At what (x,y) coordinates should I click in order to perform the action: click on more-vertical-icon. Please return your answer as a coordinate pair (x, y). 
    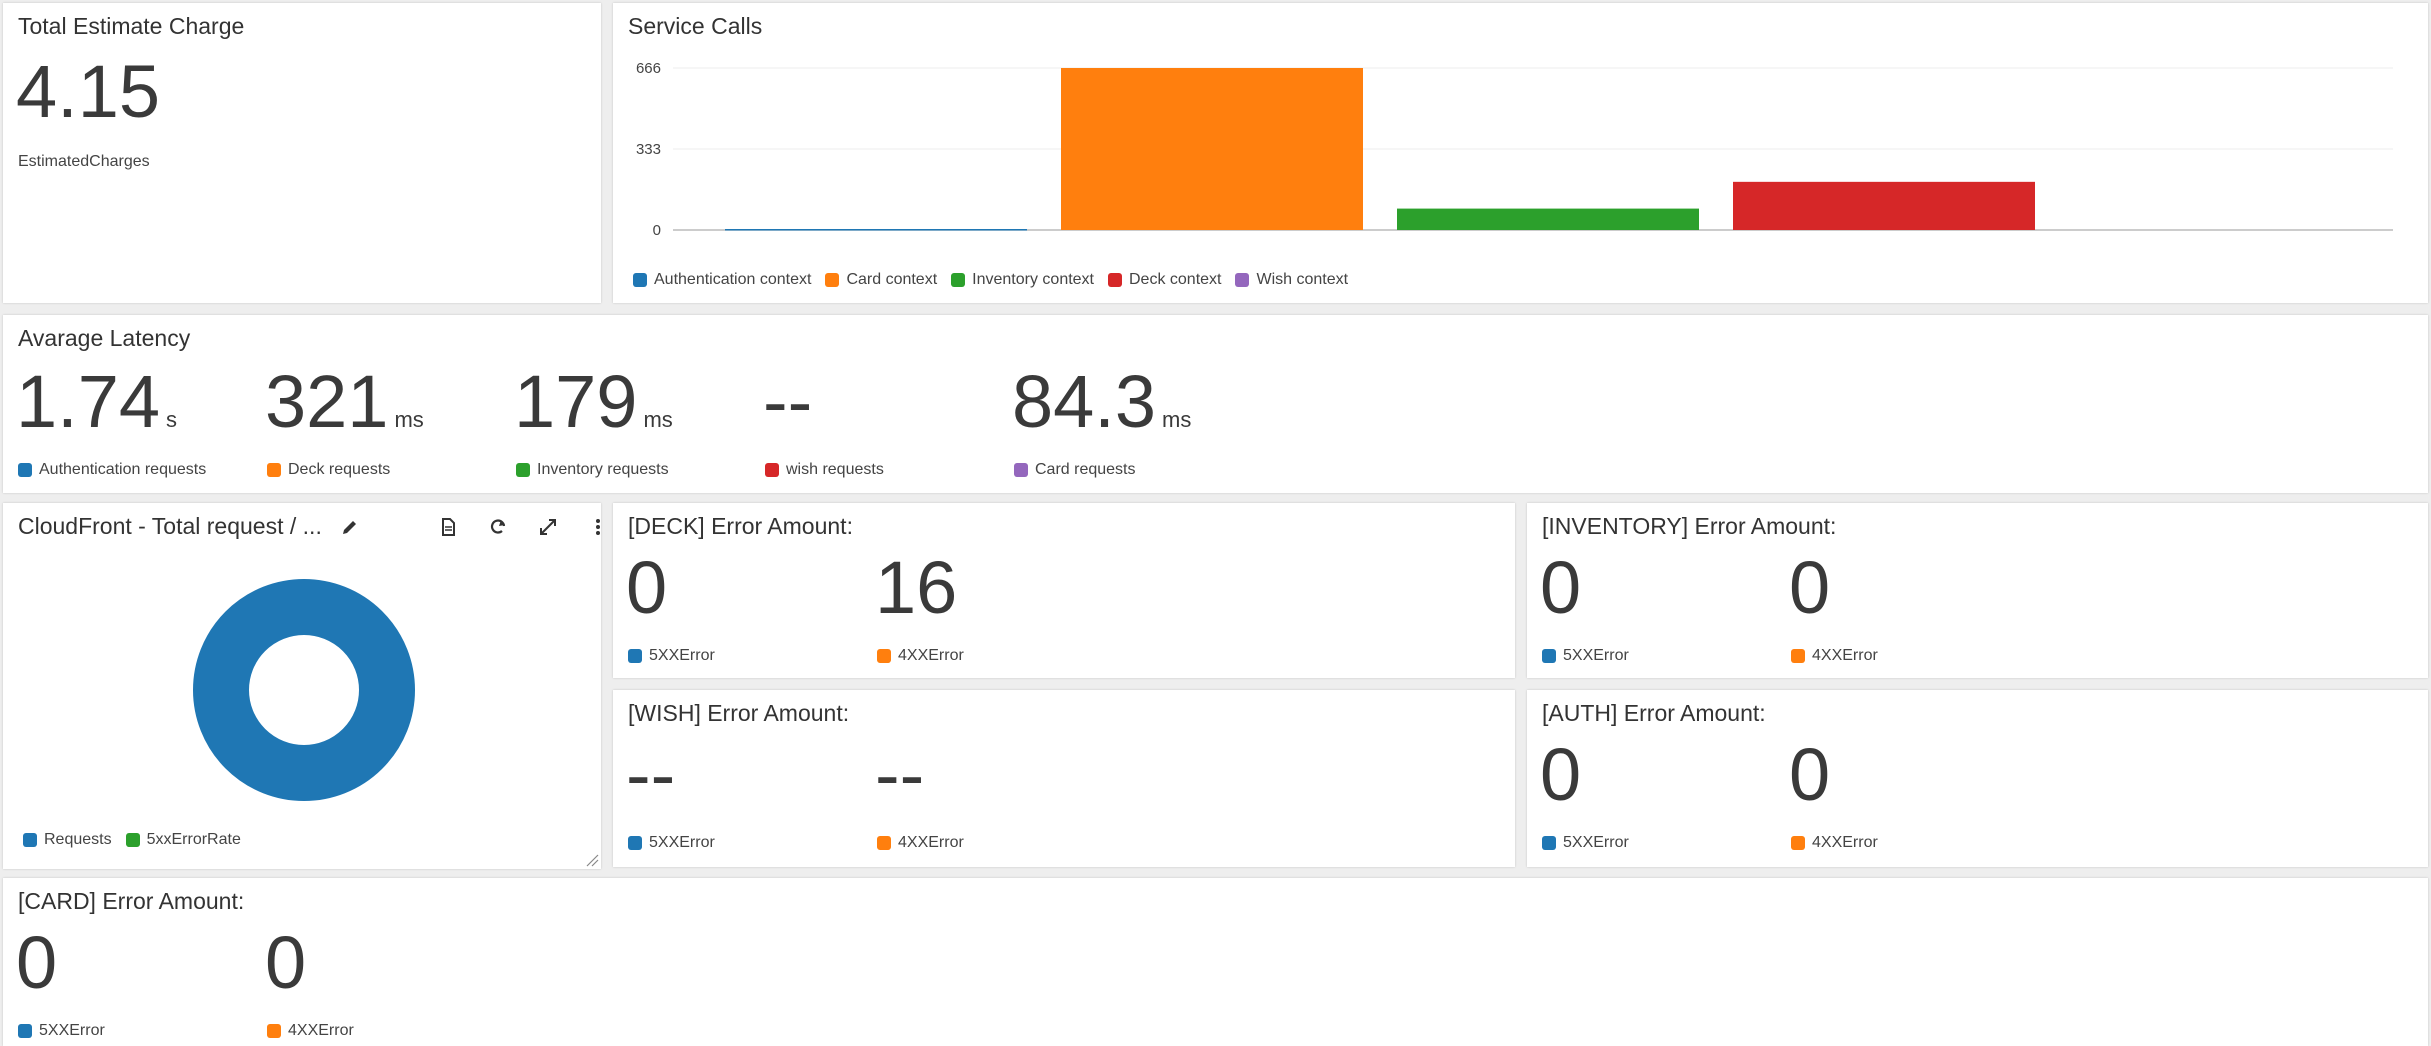
    Looking at the image, I should click on (594, 527).